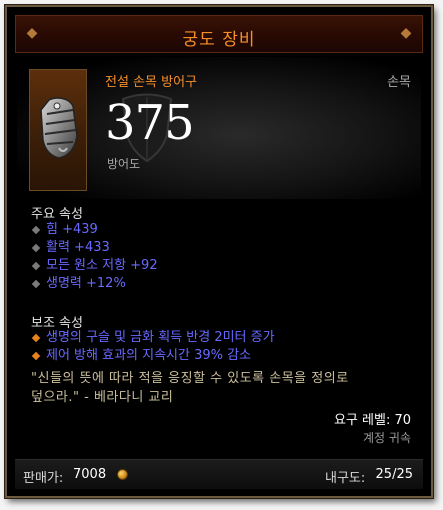 The image size is (443, 510). What do you see at coordinates (149, 355) in the screenshot?
I see `secondary-attribute-text: 제어 방해 효과의 지속시간 39% 감소` at bounding box center [149, 355].